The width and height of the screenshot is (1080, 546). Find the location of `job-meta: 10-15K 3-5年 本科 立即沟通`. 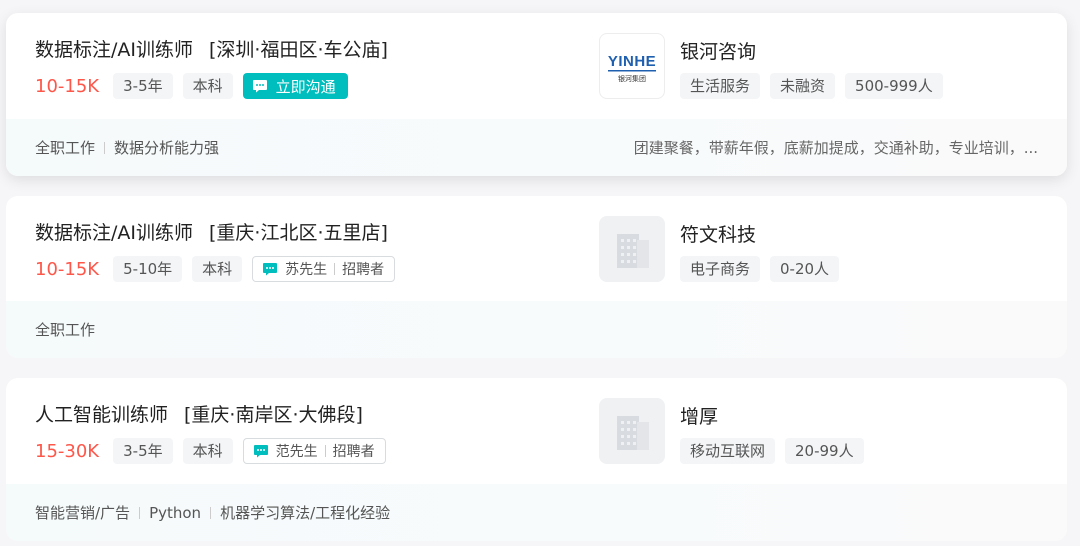

job-meta: 10-15K 3-5年 本科 立即沟通 is located at coordinates (191, 86).